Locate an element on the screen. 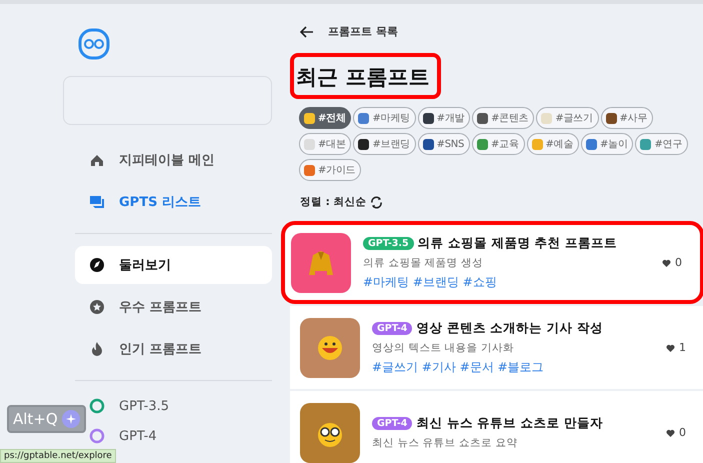 The image size is (703, 463). status-url: ps://gptable.net/explore is located at coordinates (58, 456).